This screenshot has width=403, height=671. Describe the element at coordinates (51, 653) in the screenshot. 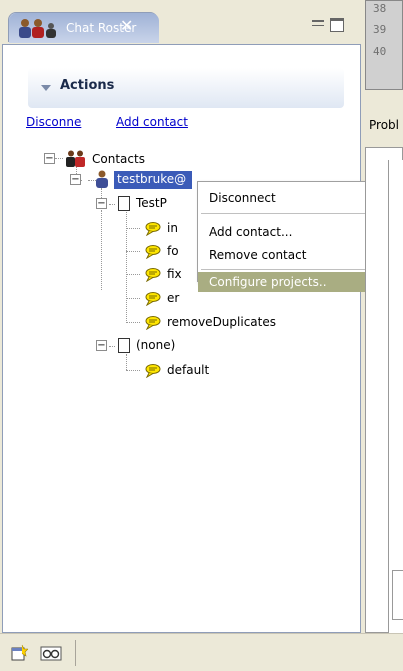

I see `glasses-icon` at that location.